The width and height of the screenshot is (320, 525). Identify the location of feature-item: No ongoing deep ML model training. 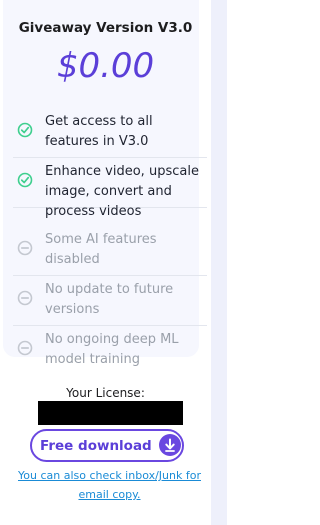
(110, 350).